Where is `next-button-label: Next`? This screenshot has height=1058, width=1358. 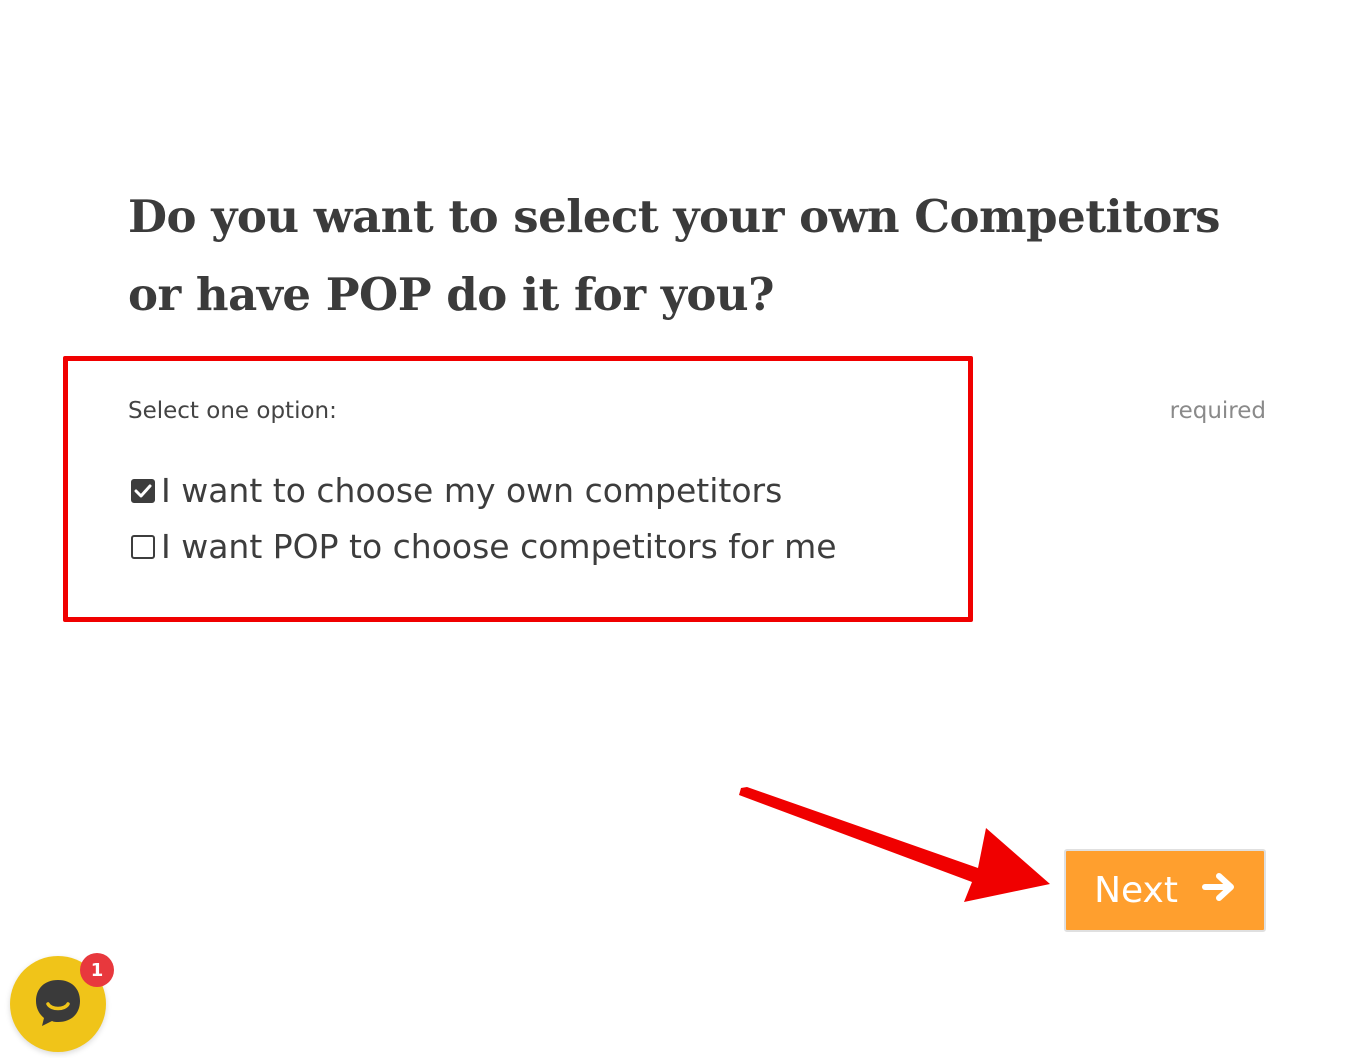
next-button-label: Next is located at coordinates (1136, 890).